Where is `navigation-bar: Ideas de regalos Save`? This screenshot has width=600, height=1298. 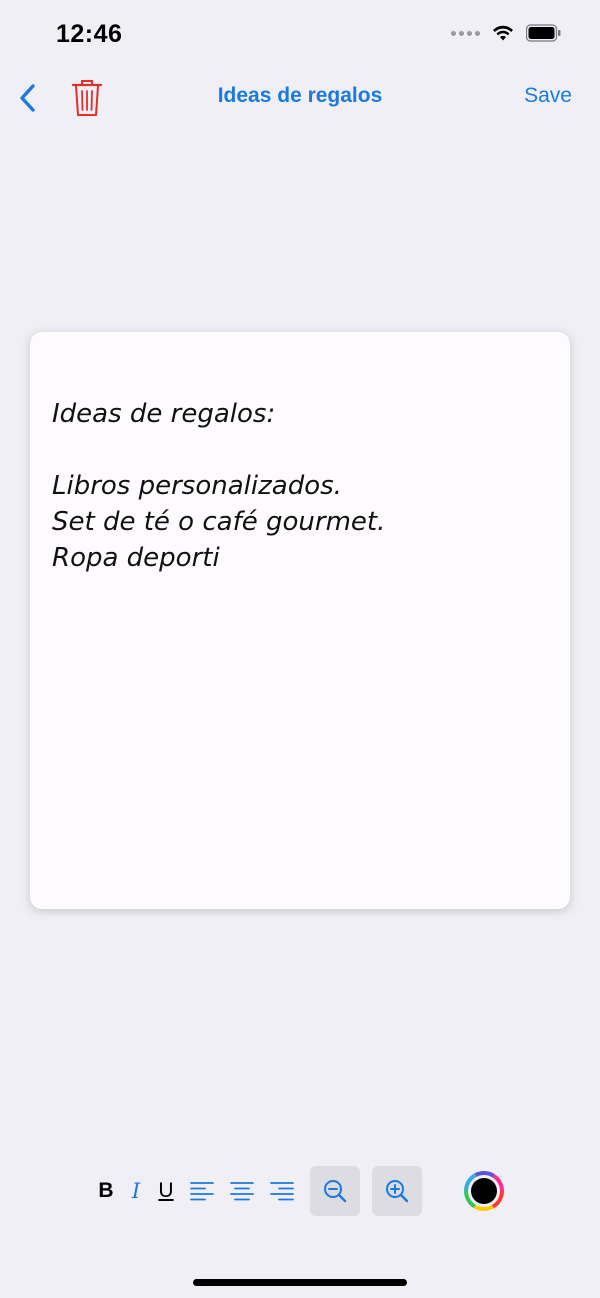
navigation-bar: Ideas de regalos Save is located at coordinates (300, 98).